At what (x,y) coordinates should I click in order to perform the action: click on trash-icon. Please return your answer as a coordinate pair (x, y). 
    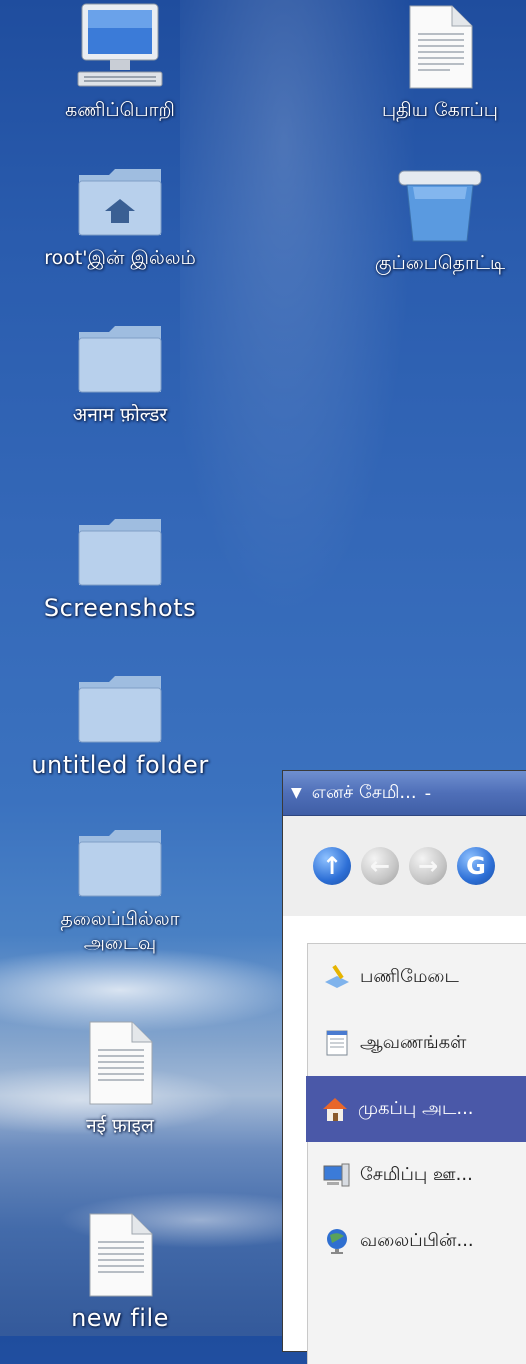
    Looking at the image, I should click on (440, 206).